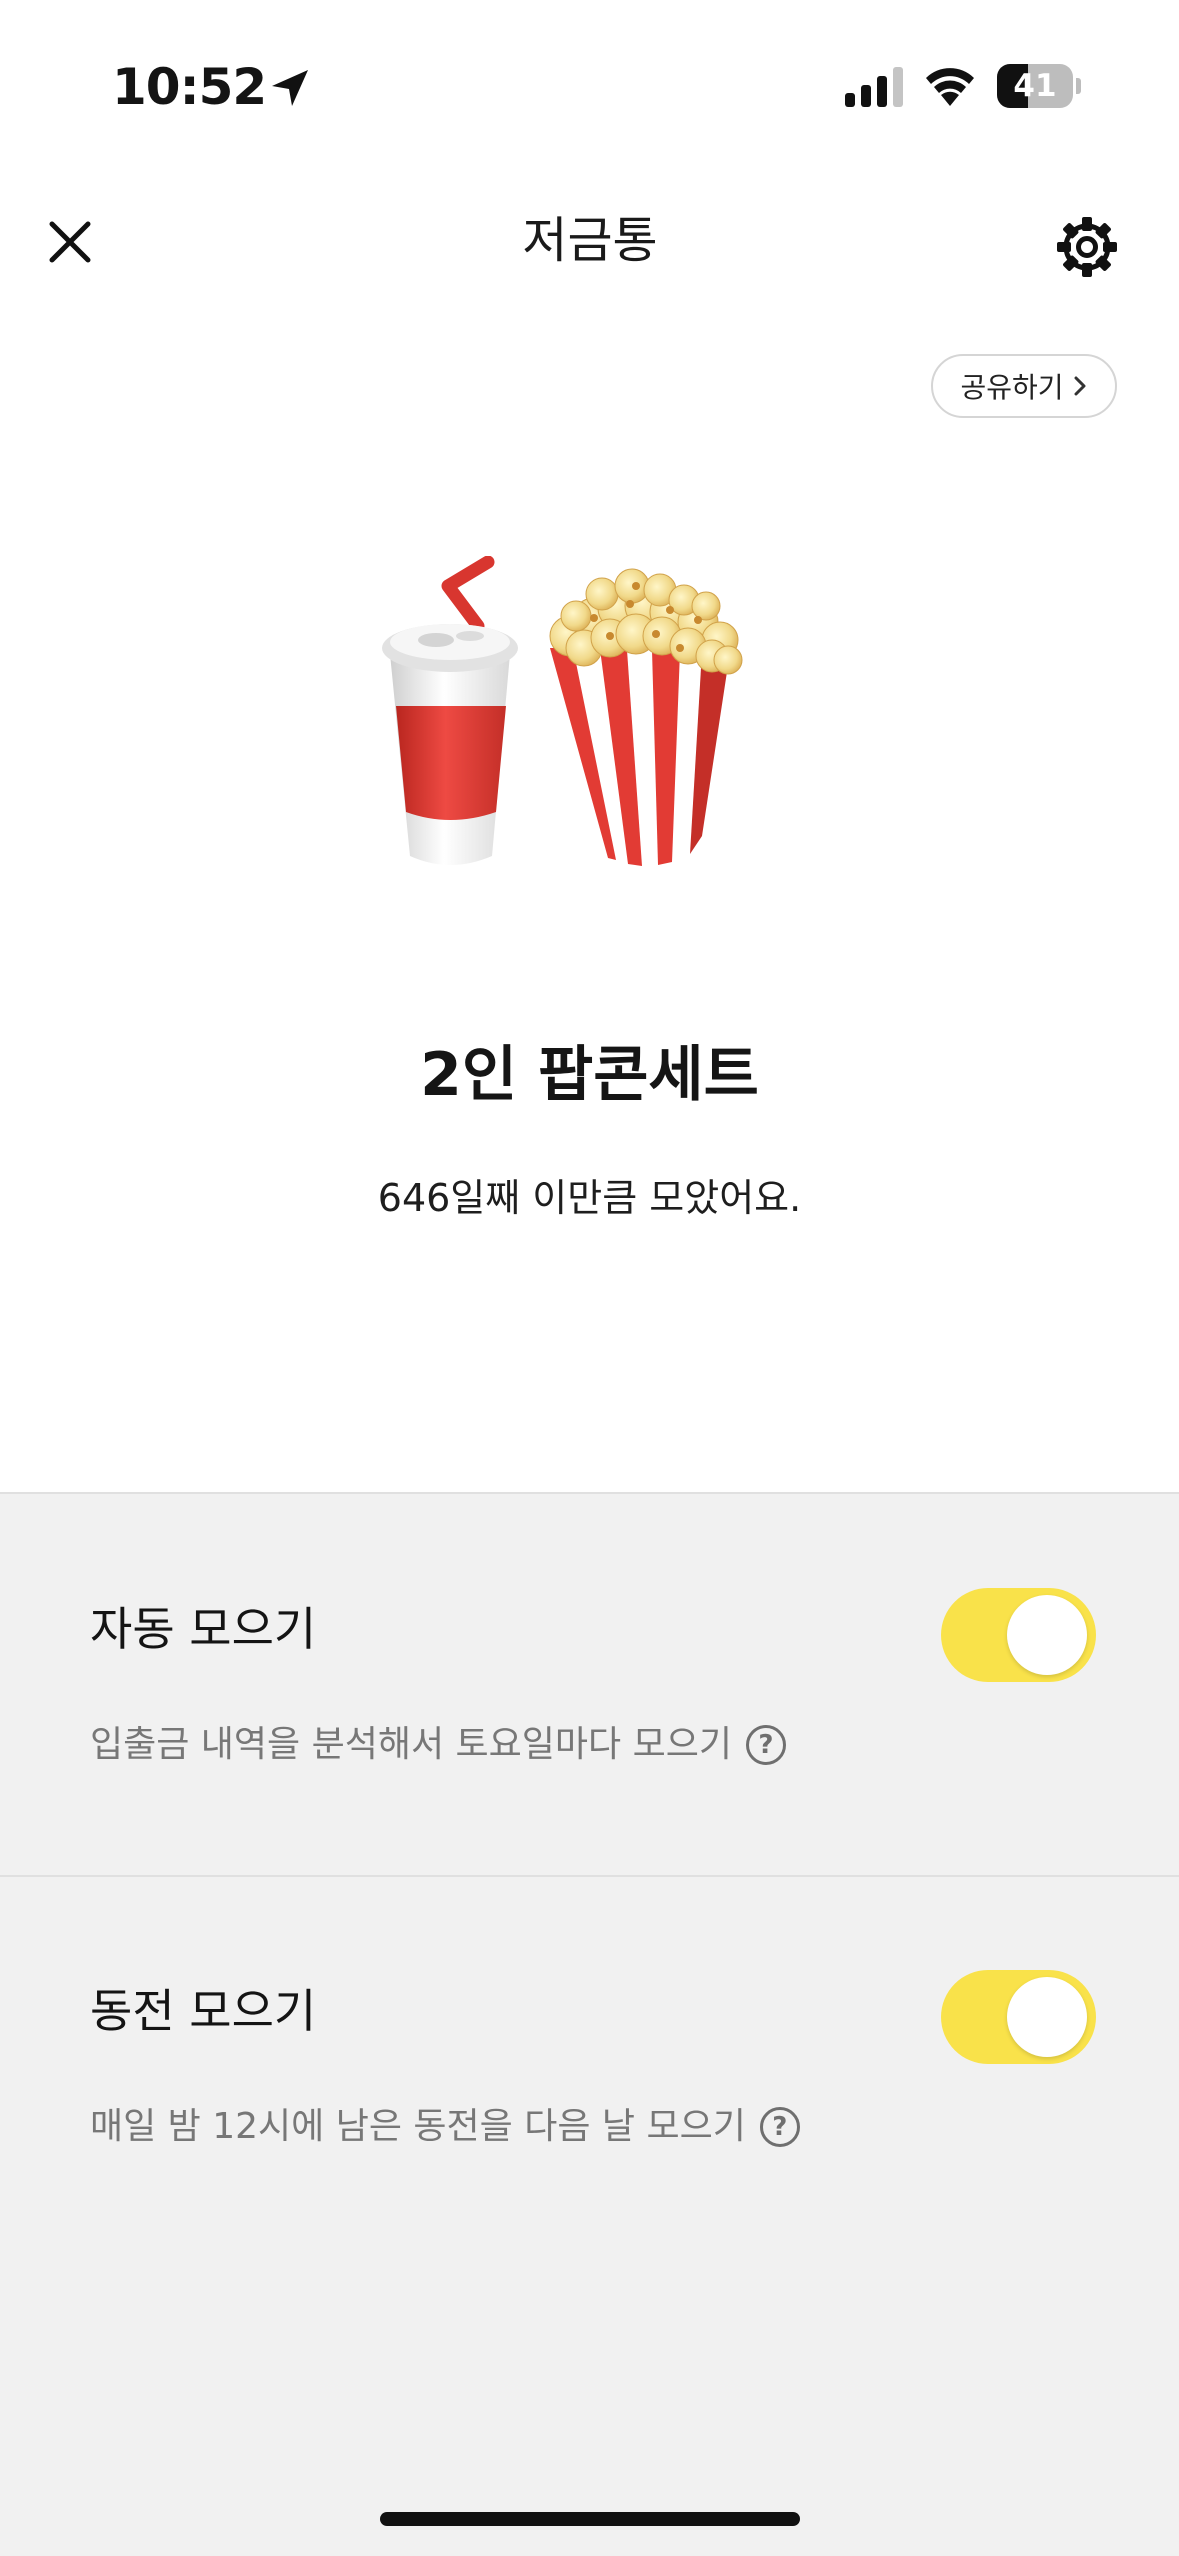 The image size is (1179, 2556). I want to click on settings-button, so click(1087, 247).